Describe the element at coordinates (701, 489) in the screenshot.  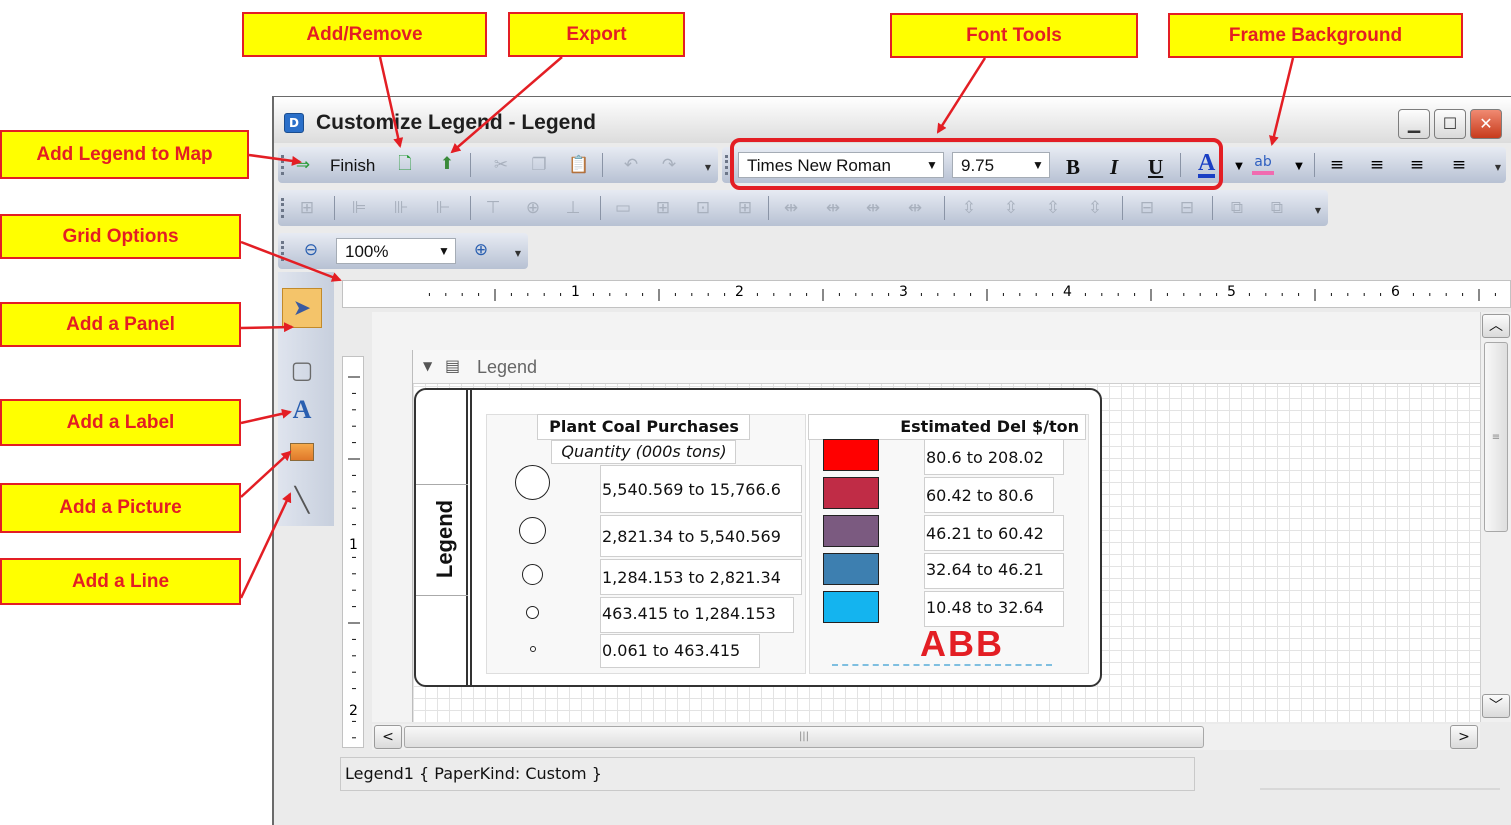
I see `plant-row: 5,540.569 to 15,766.6` at that location.